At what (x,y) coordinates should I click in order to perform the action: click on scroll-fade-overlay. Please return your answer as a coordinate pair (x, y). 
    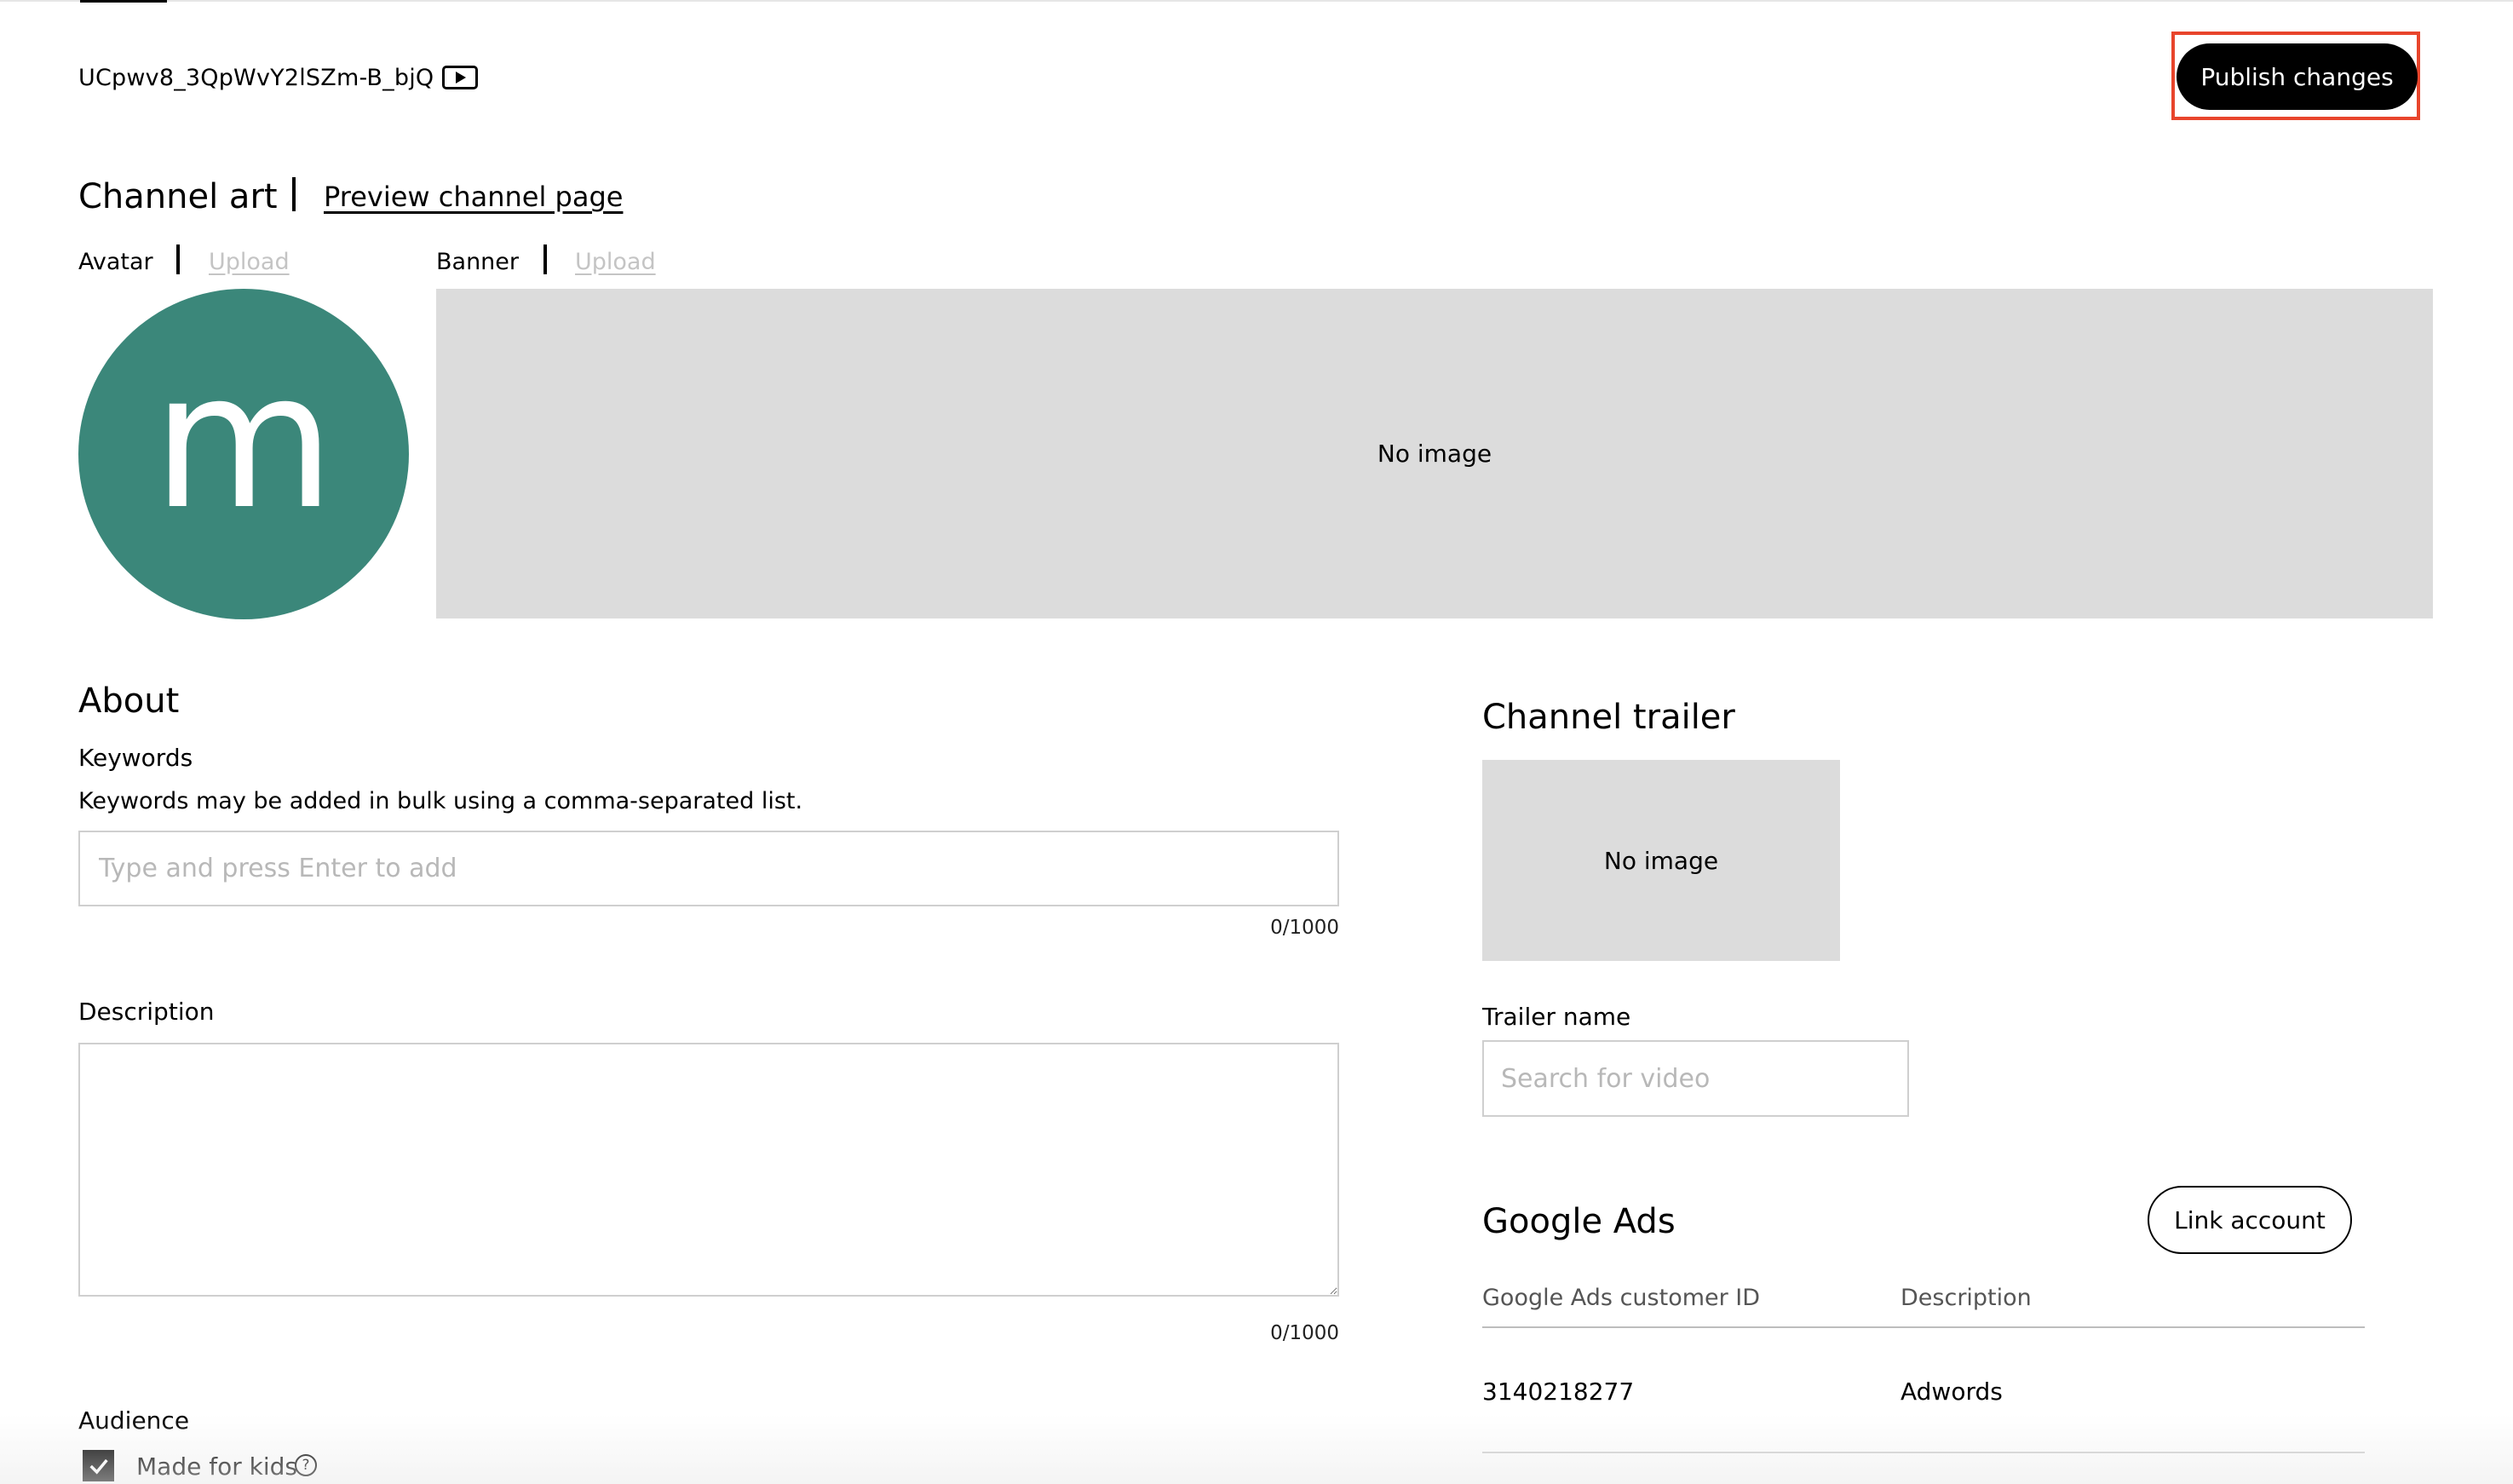
    Looking at the image, I should click on (1256, 1449).